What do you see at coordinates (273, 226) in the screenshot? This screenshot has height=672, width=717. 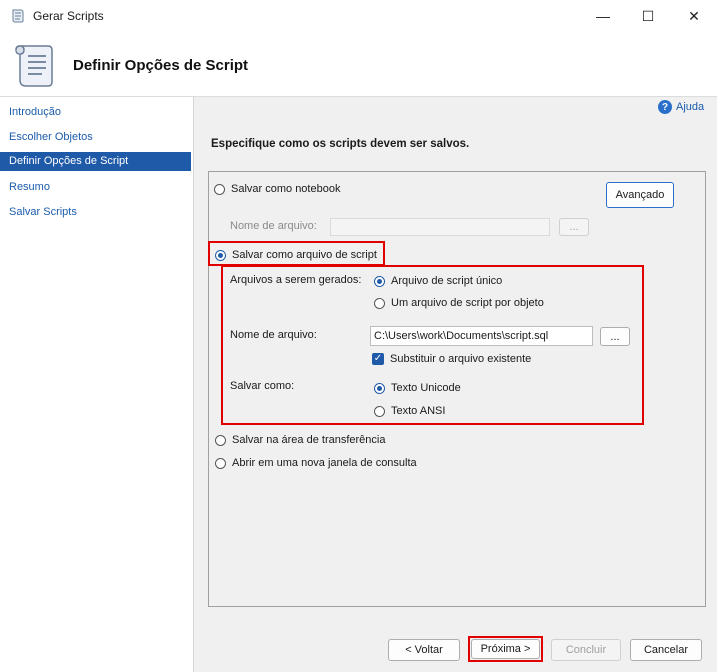 I see `notebook-file-label: Nome de arquivo:` at bounding box center [273, 226].